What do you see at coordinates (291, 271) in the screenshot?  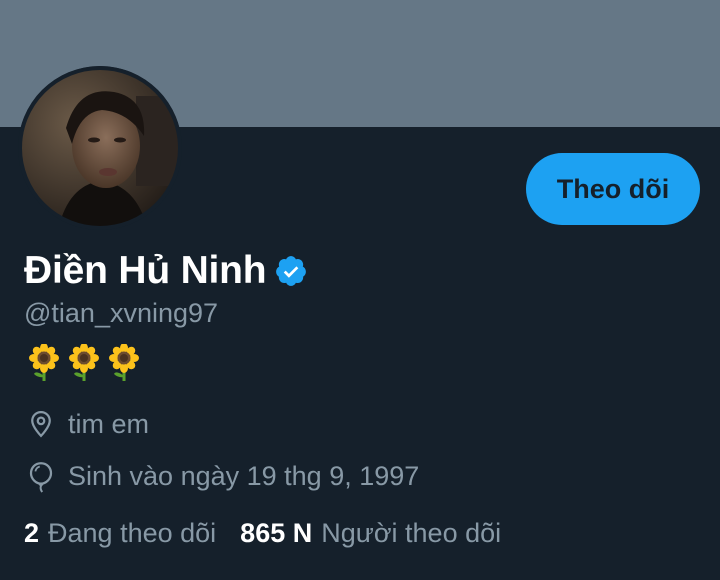 I see `verified-badge-icon` at bounding box center [291, 271].